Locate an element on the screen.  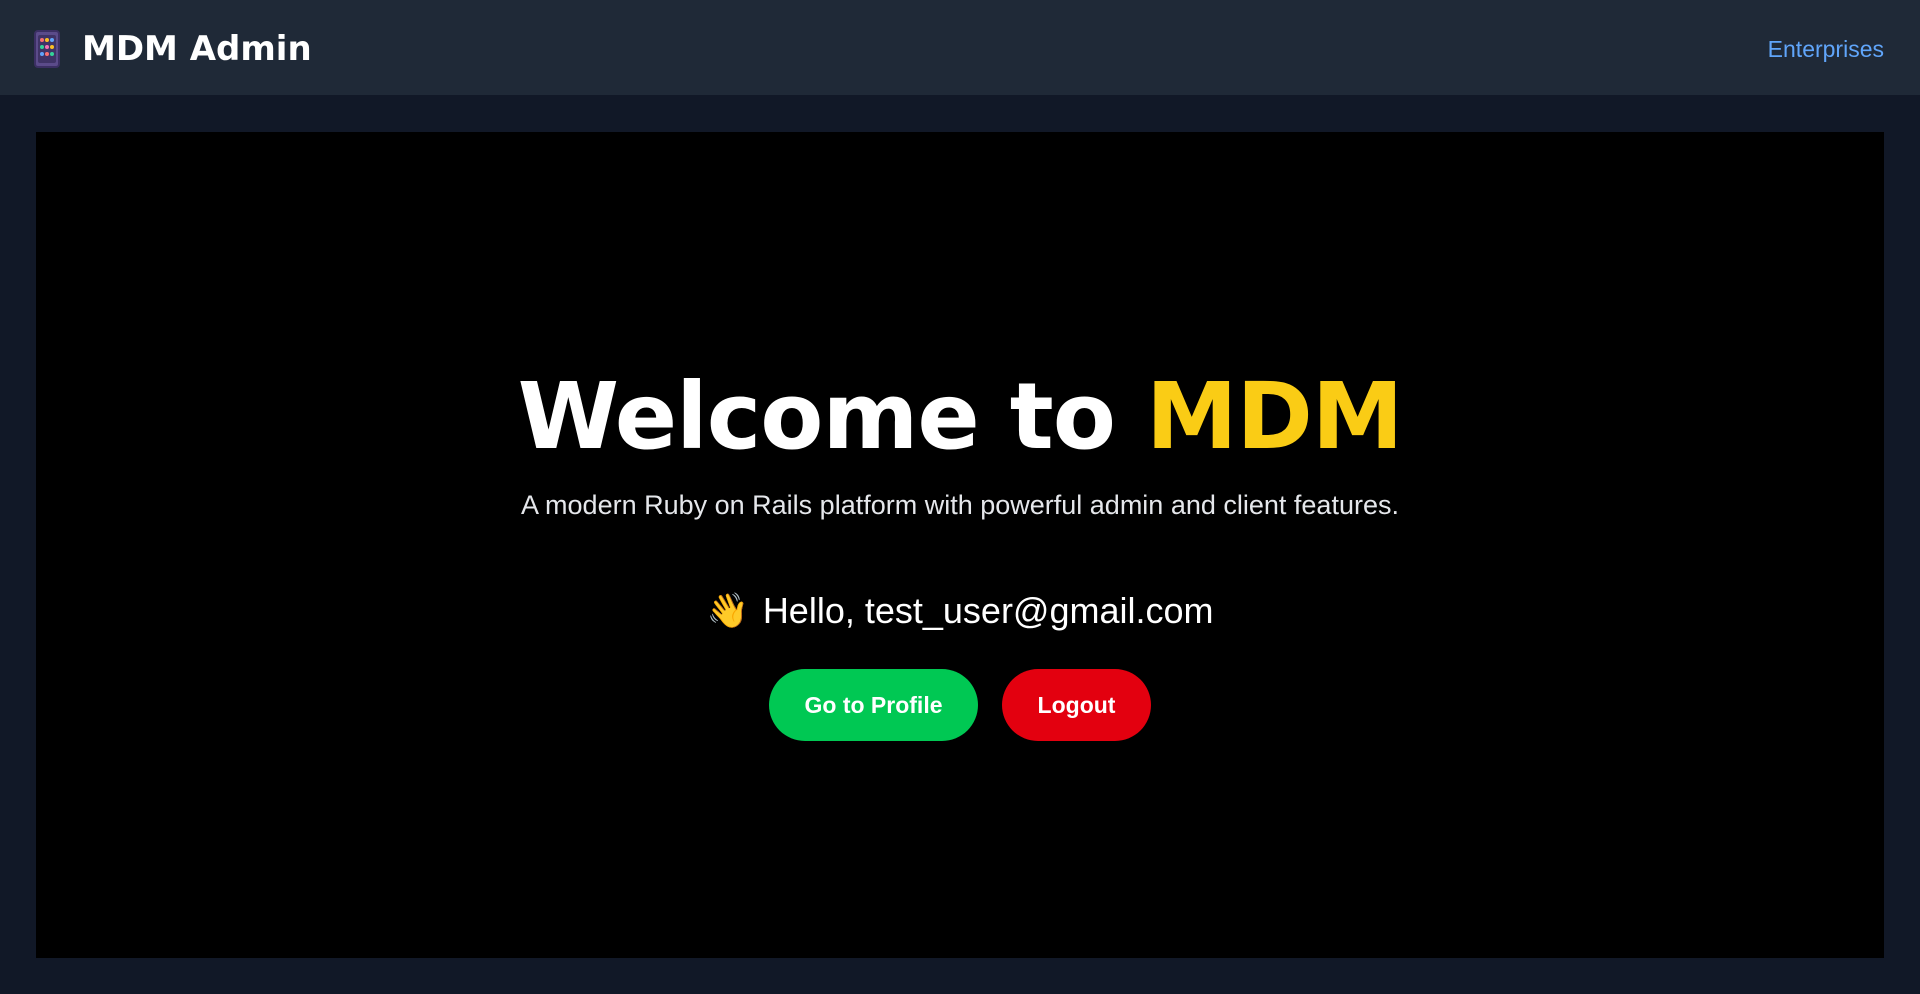
brand-link: MDM Admin is located at coordinates (173, 49).